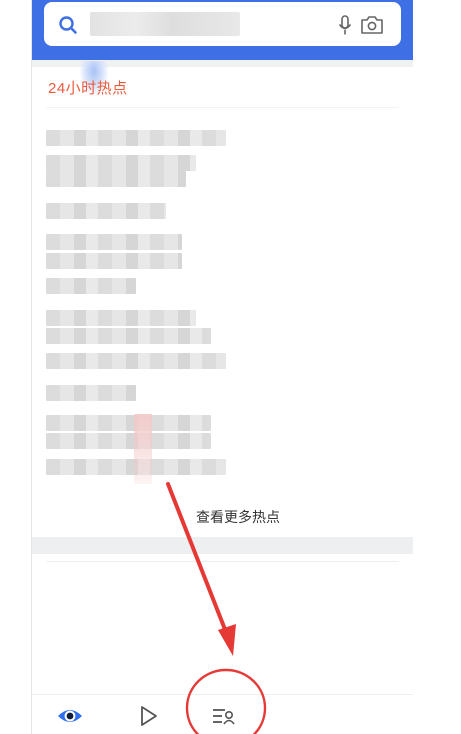 The image size is (461, 734). Describe the element at coordinates (148, 716) in the screenshot. I see `play-icon` at that location.